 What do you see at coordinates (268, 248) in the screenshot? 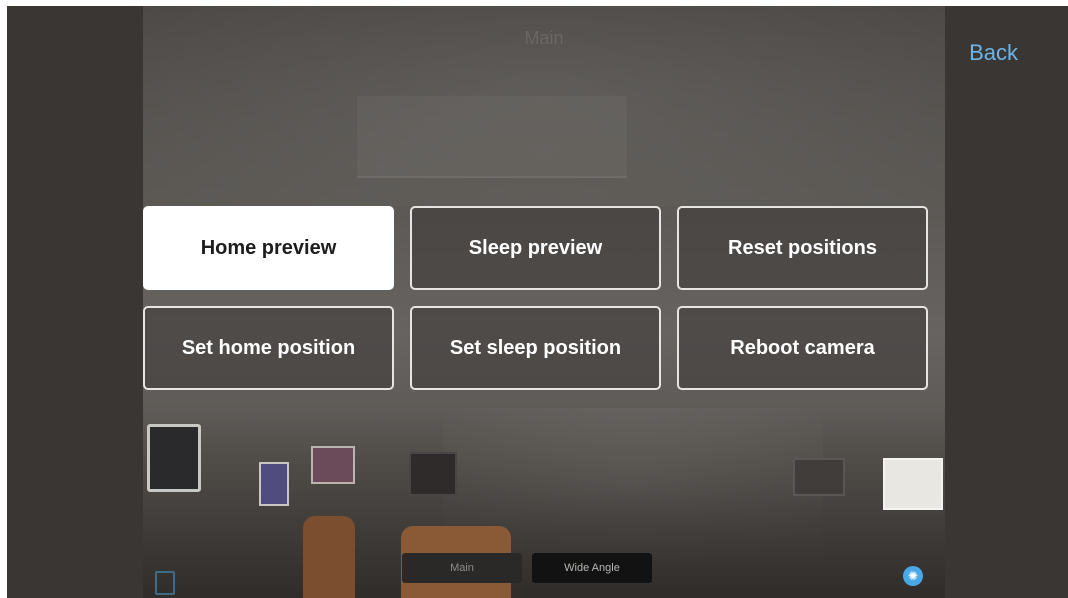
I see `home-preview-button: Home preview` at bounding box center [268, 248].